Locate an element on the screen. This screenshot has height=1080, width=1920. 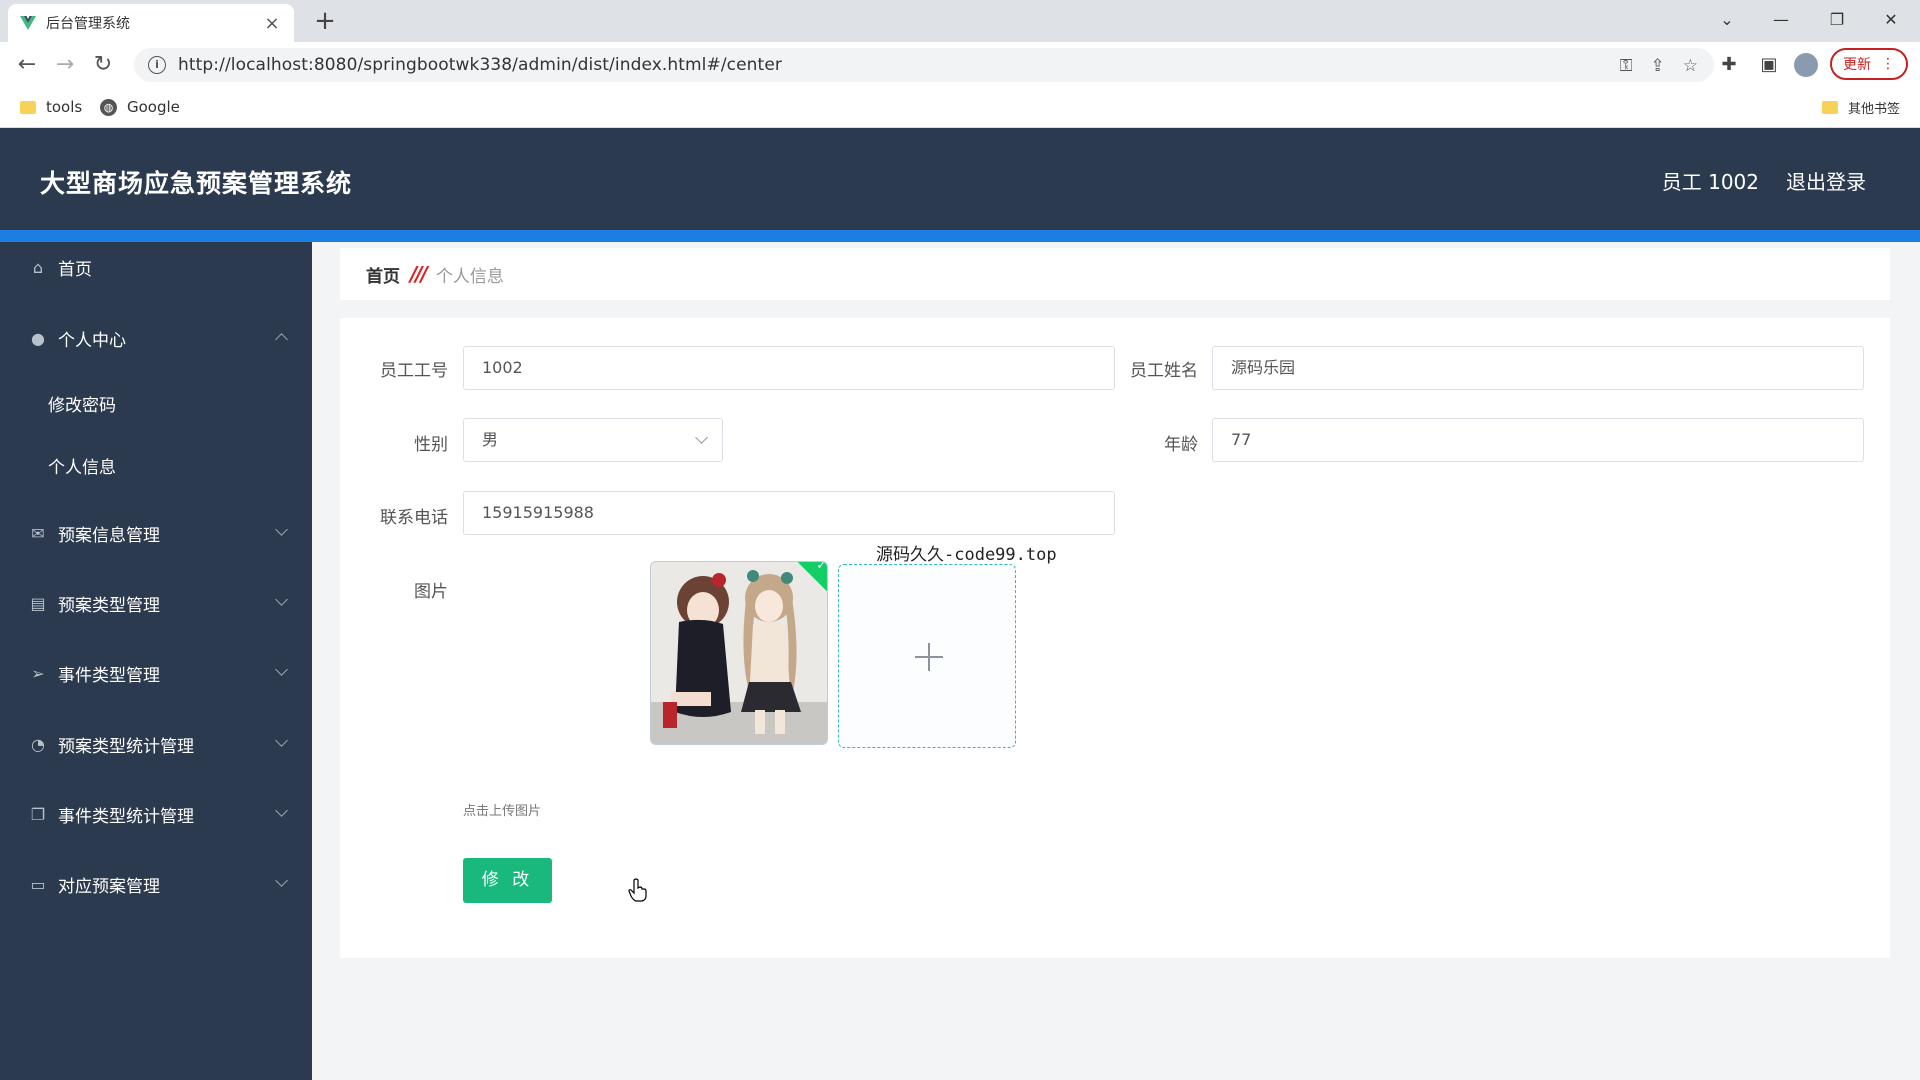
close-window-button: ✕ is located at coordinates (1891, 20).